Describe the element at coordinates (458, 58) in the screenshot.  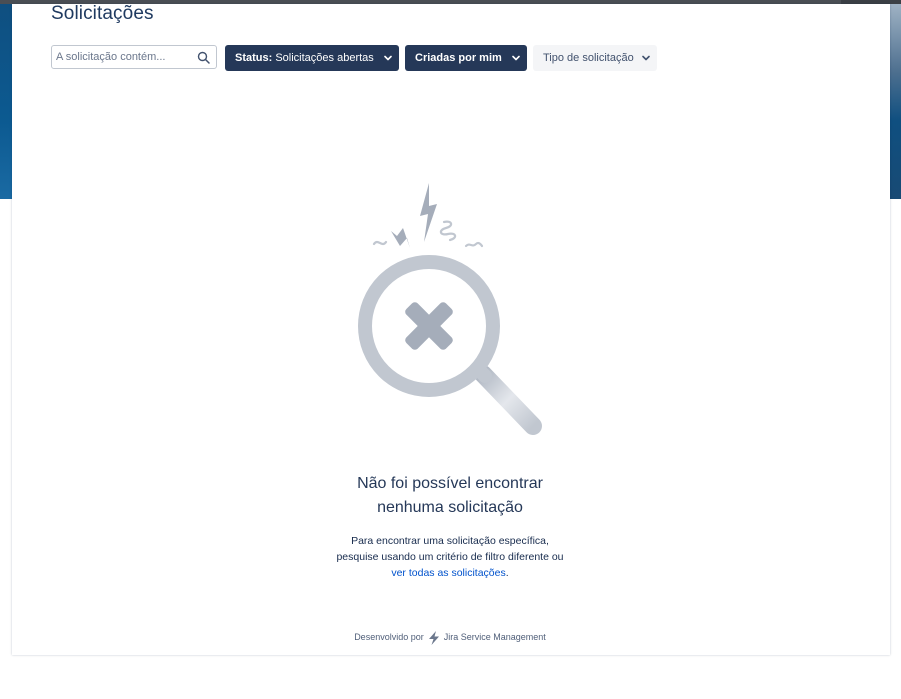
I see `created-by-label: Criadas por mim` at that location.